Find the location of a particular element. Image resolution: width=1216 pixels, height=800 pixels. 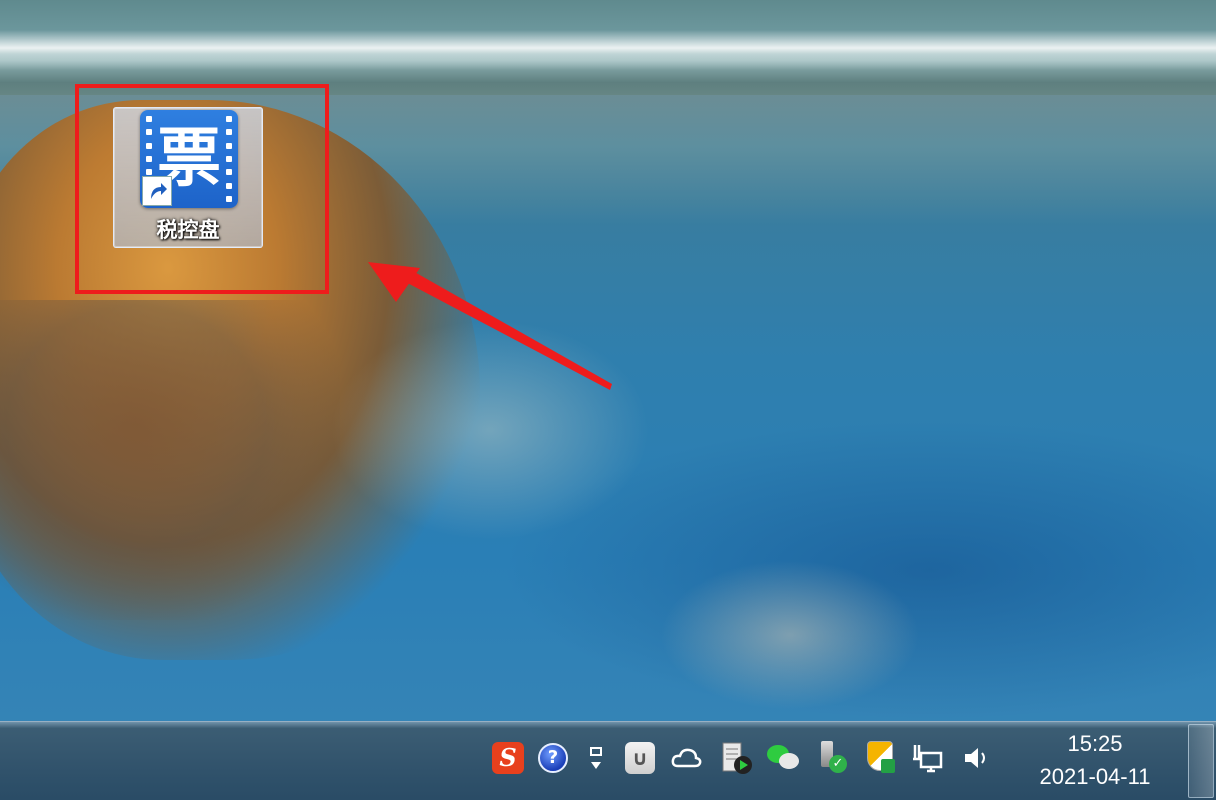

usb-check: ✓ is located at coordinates (838, 764).